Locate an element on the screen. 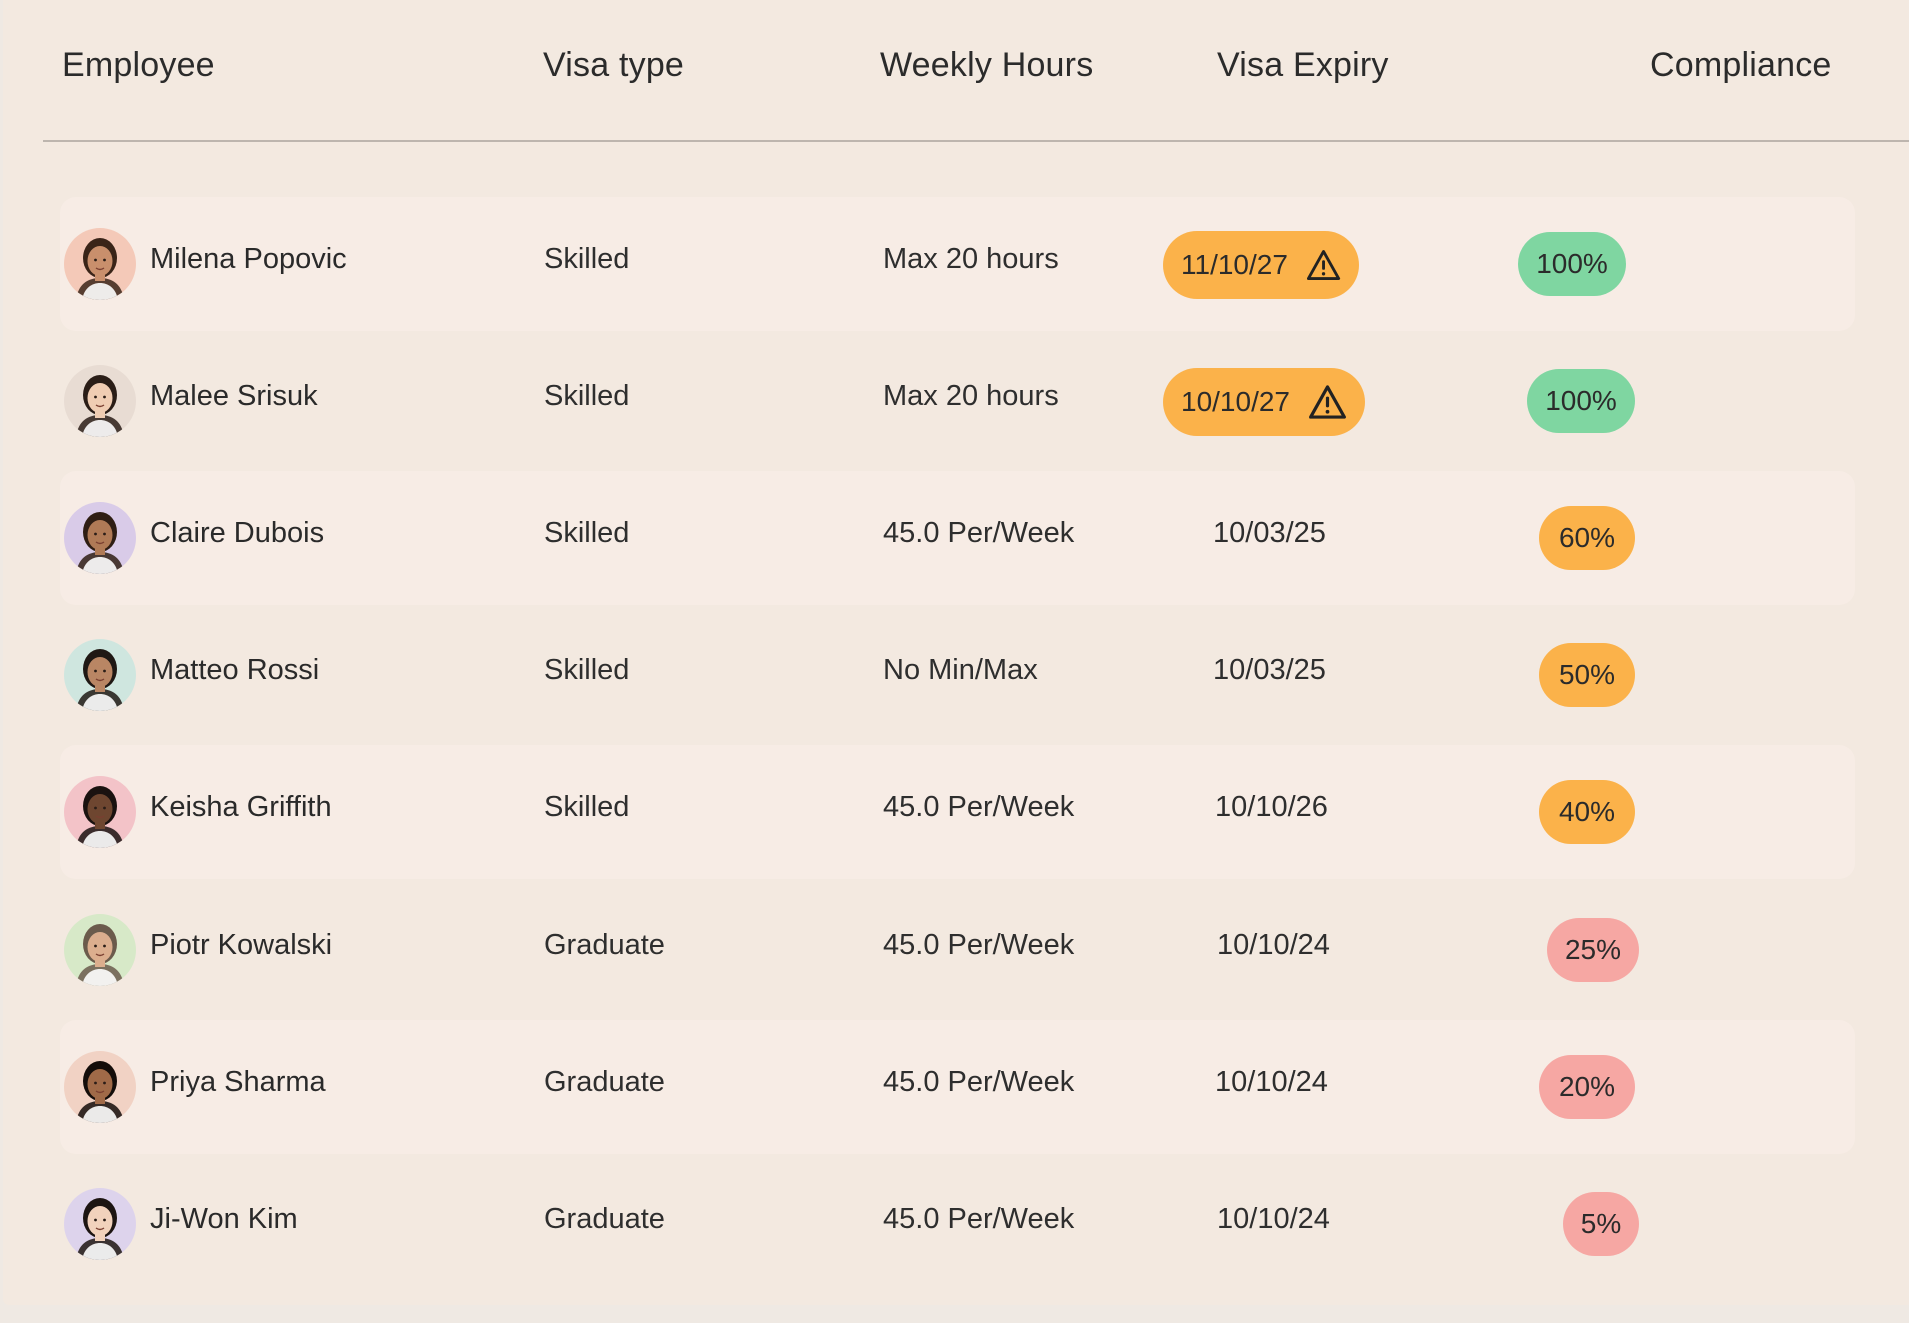  visa-expiry-warning-badge: 10/10/27 is located at coordinates (1264, 402).